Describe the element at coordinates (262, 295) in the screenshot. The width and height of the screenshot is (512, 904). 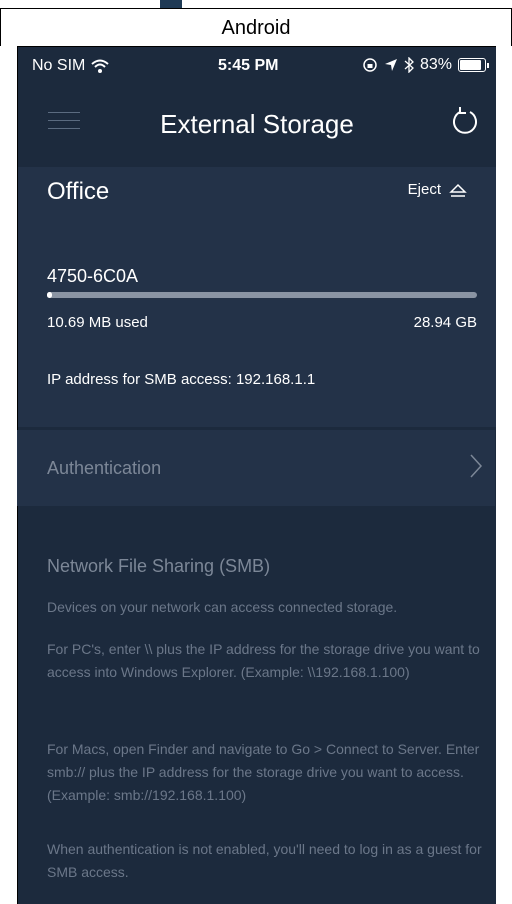
I see `storage-usage-bar` at that location.